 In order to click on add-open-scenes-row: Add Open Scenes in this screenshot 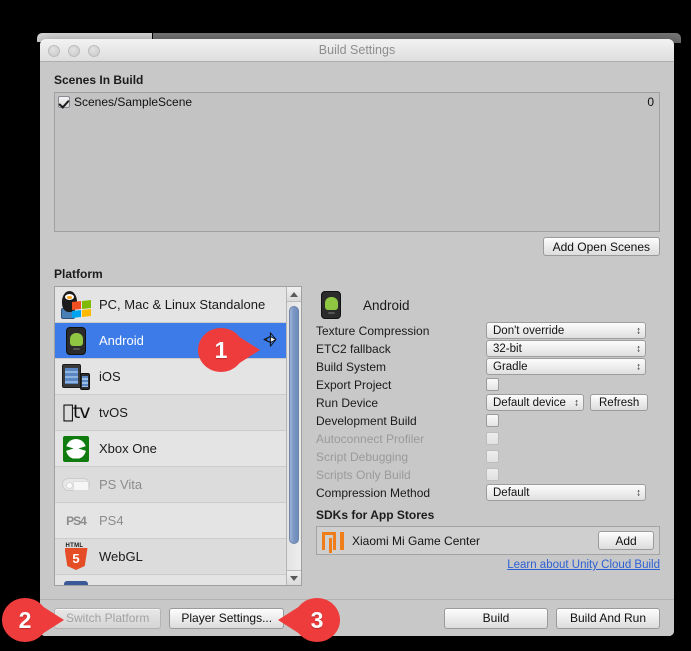, I will do `click(357, 246)`.